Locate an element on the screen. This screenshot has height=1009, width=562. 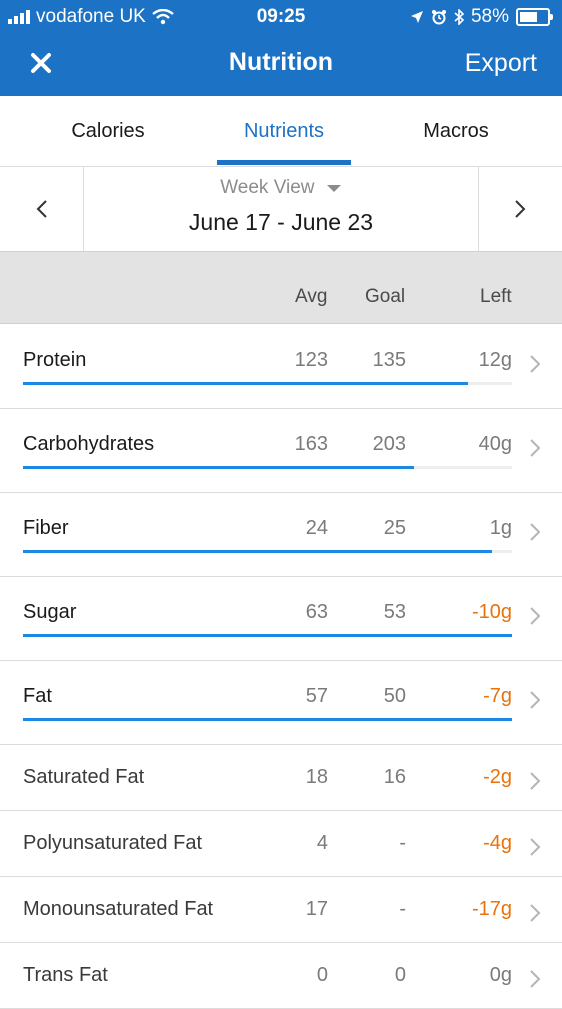
column-header: Avg Goal Left is located at coordinates (281, 288).